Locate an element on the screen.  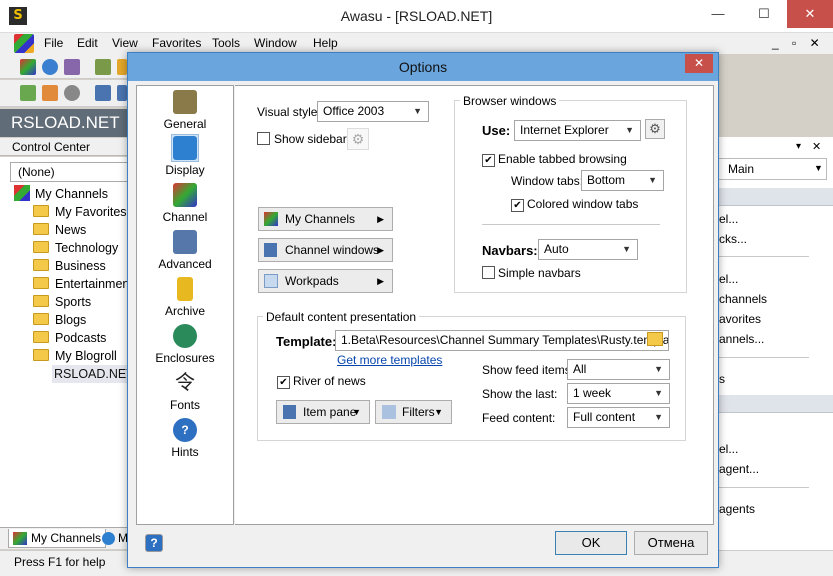
dialog-close-button: ✕ is located at coordinates (699, 63).